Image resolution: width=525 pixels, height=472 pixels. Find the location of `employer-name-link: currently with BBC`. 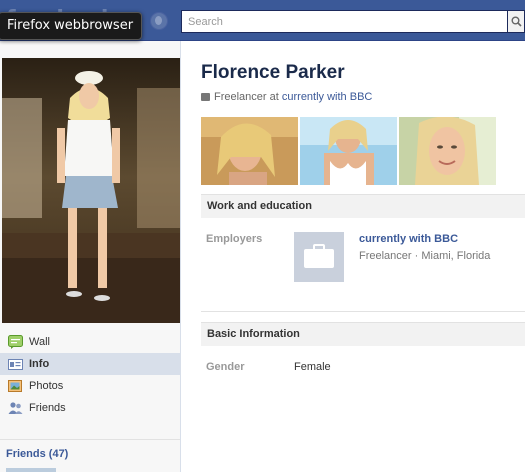

employer-name-link: currently with BBC is located at coordinates (408, 239).